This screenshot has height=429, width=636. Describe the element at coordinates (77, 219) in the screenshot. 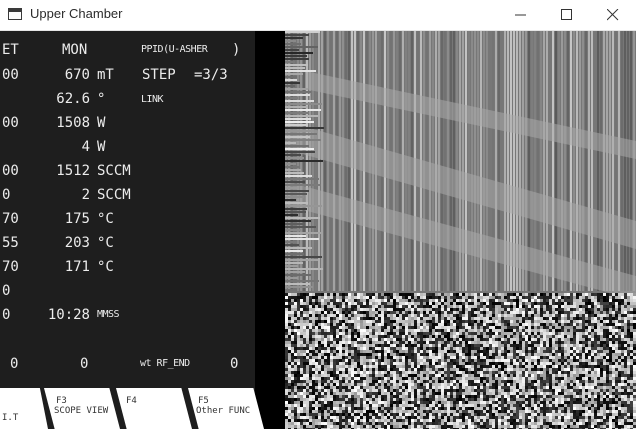

I see `row-monitor-value: 175` at that location.